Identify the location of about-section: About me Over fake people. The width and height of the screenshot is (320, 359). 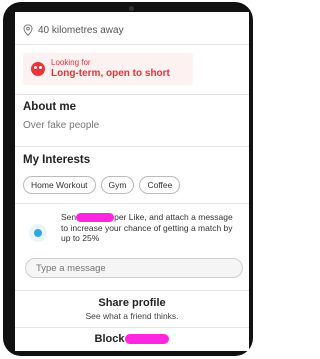
(132, 116).